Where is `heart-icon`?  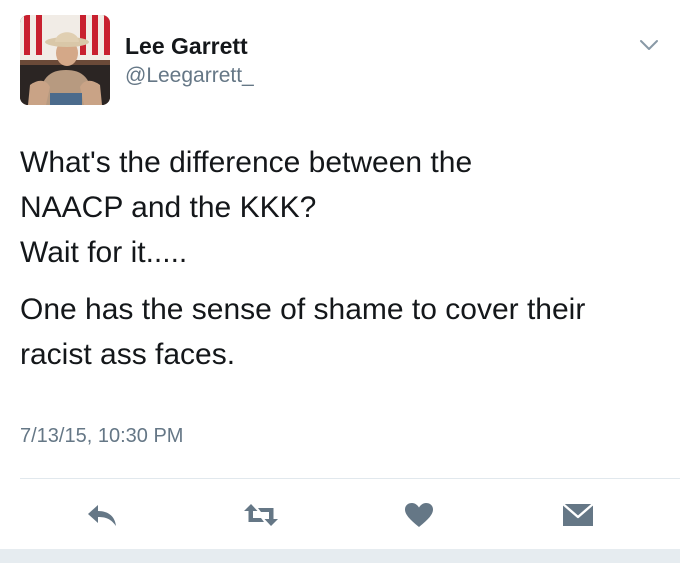 heart-icon is located at coordinates (419, 515).